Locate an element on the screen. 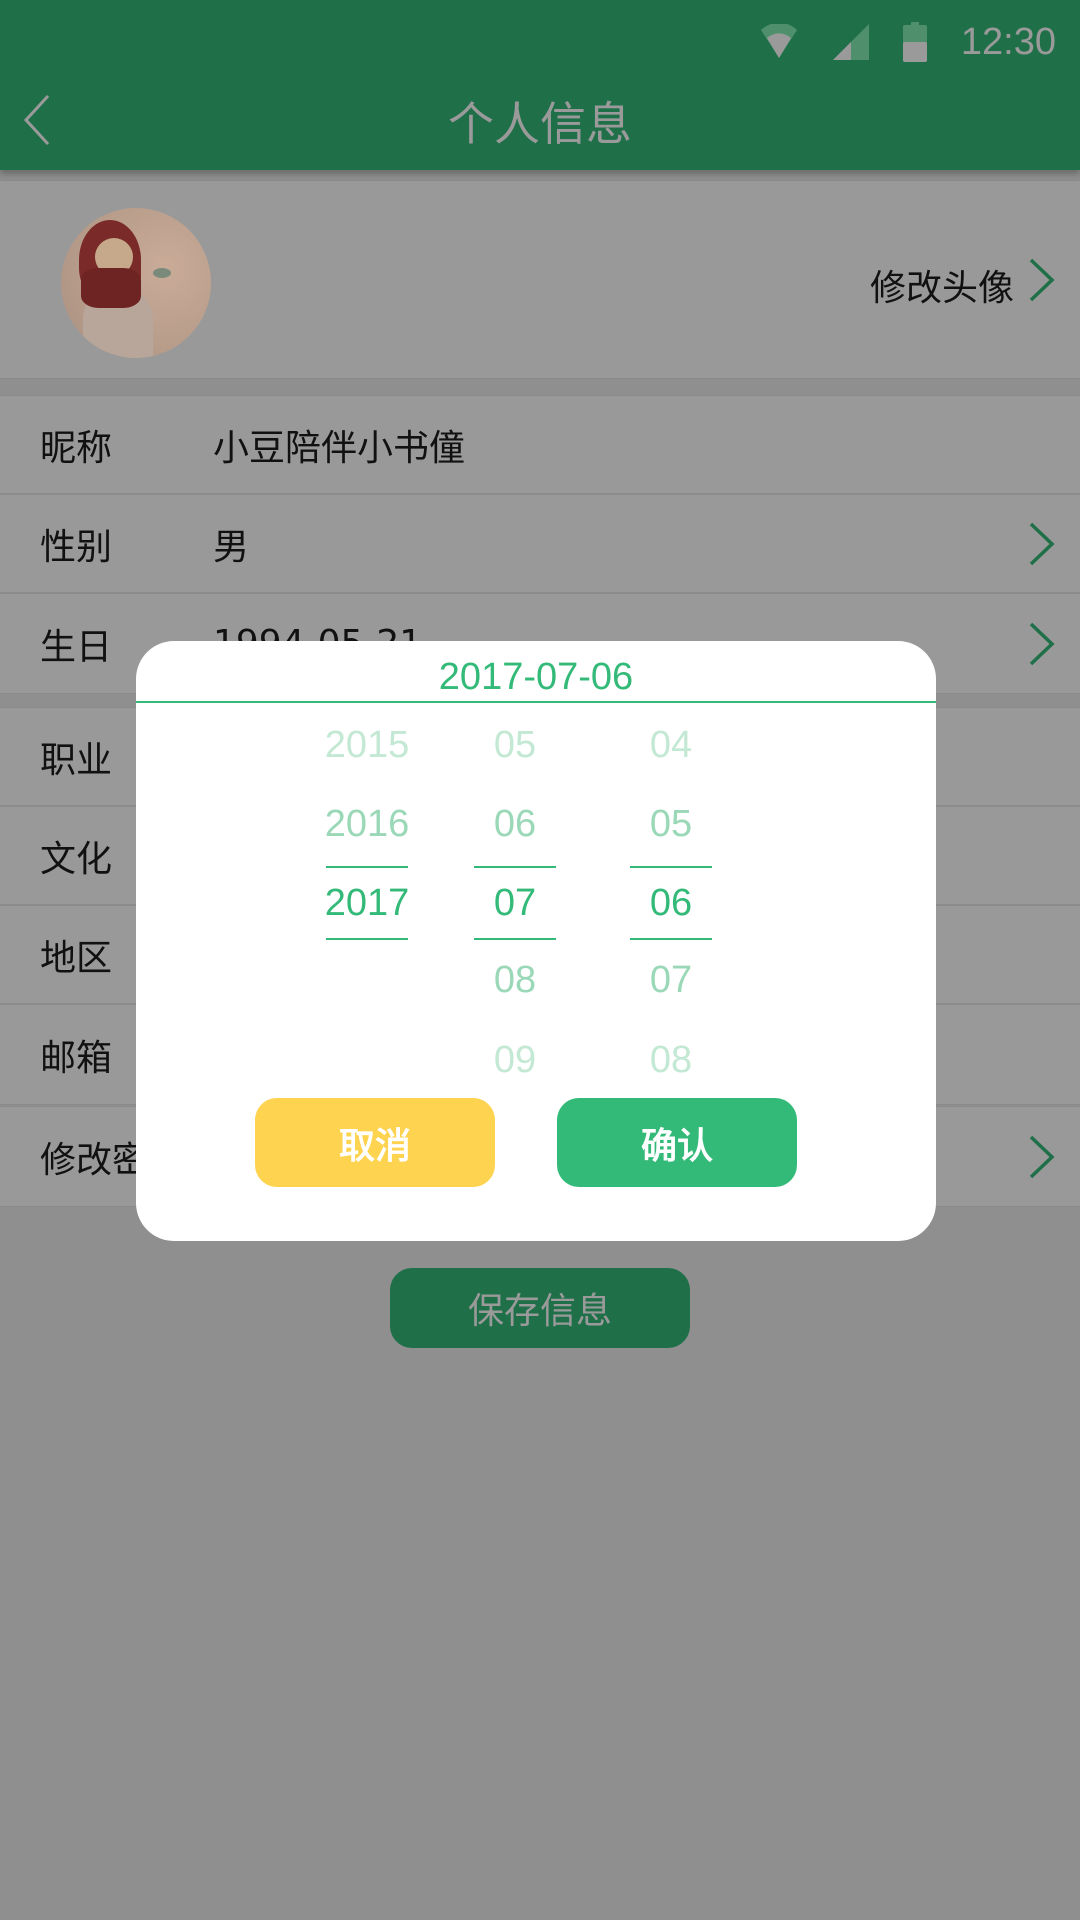  row-label: 邮箱 is located at coordinates (76, 1058).